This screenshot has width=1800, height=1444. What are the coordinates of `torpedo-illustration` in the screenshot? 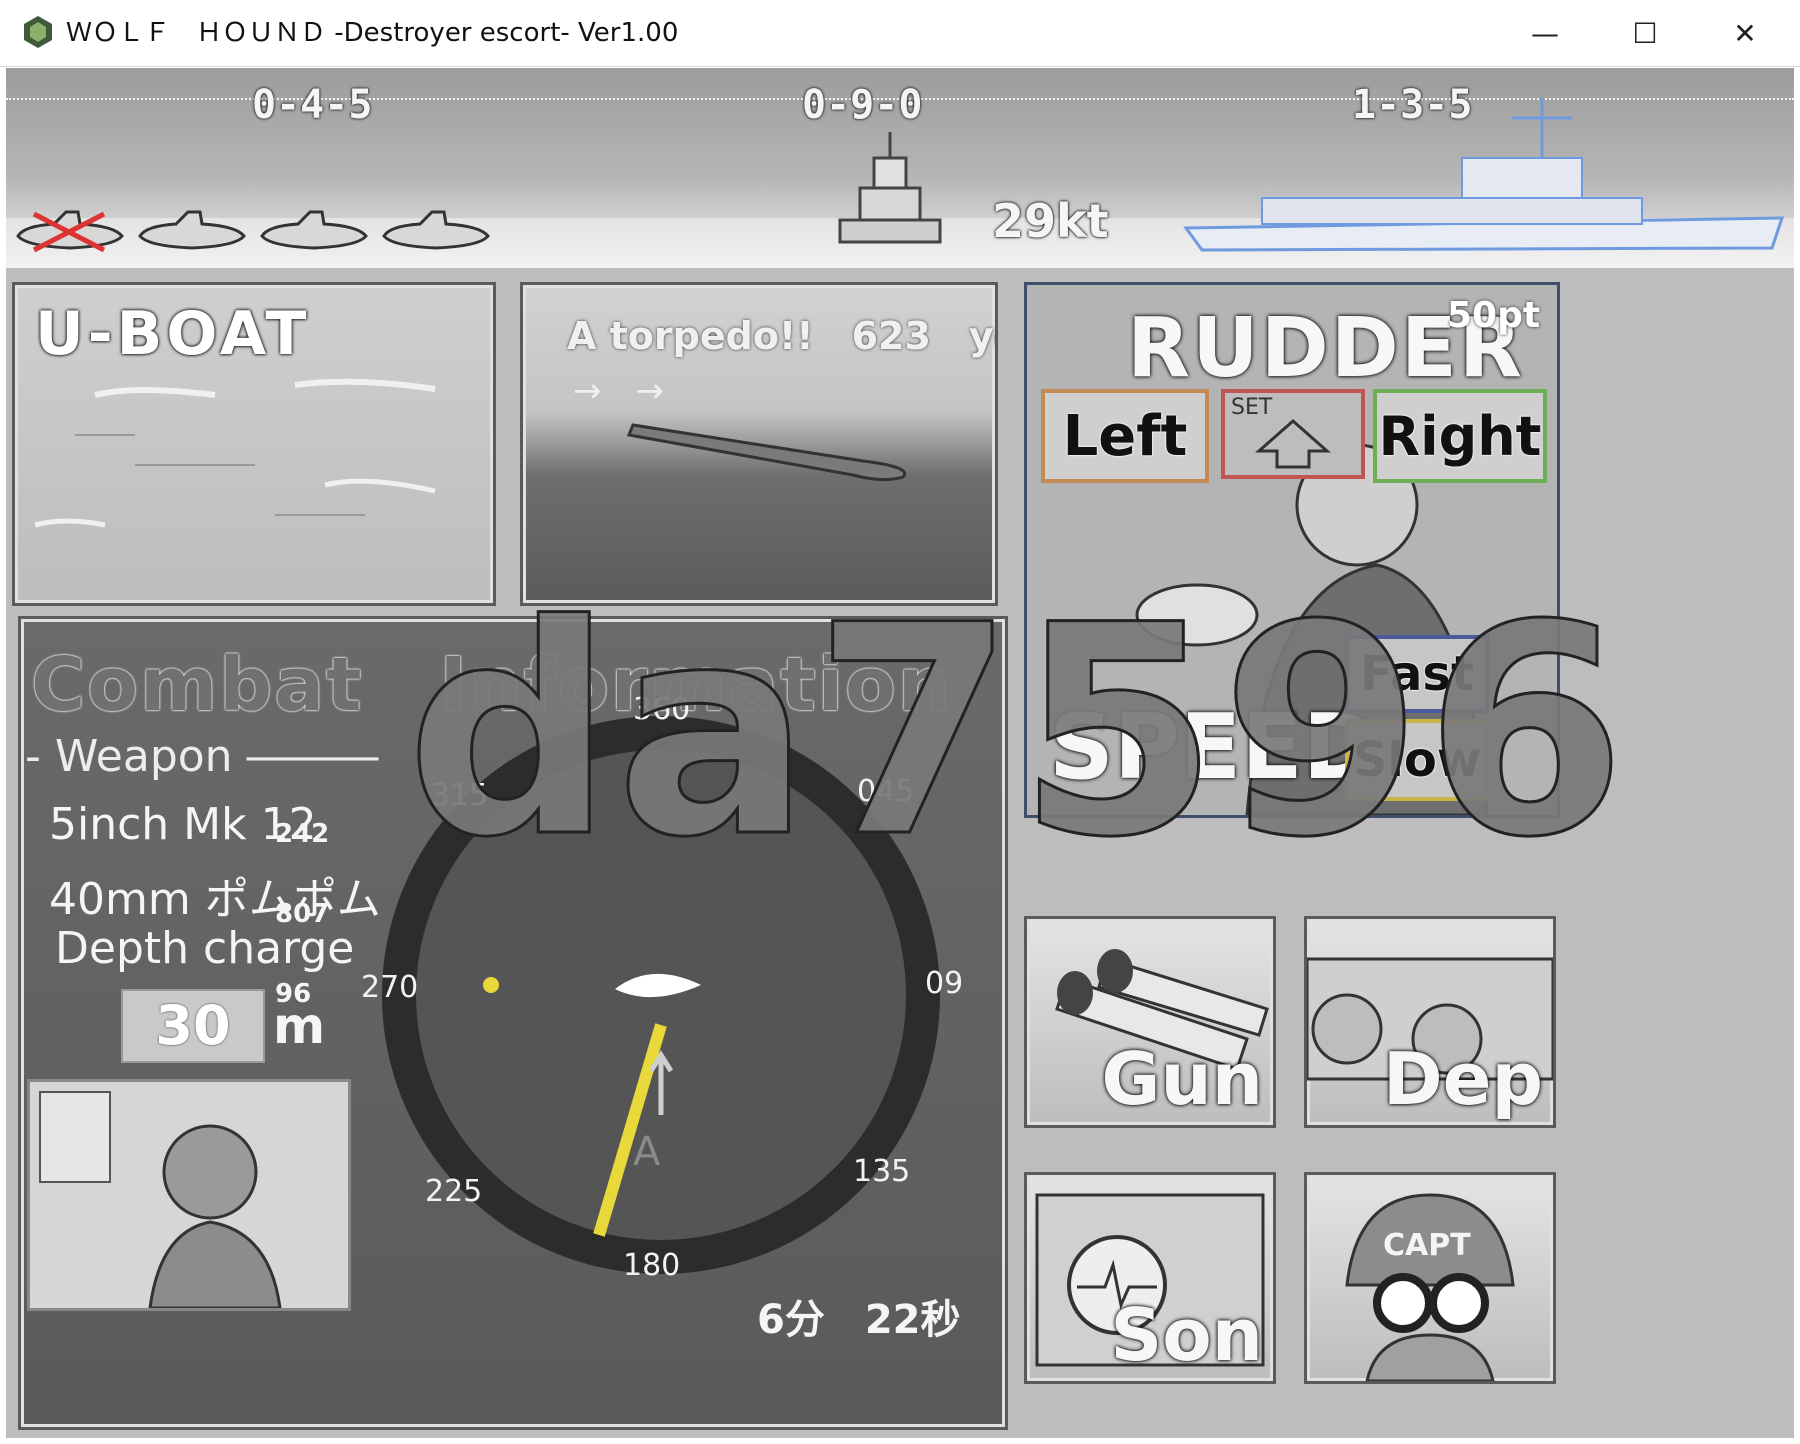 It's located at (766, 452).